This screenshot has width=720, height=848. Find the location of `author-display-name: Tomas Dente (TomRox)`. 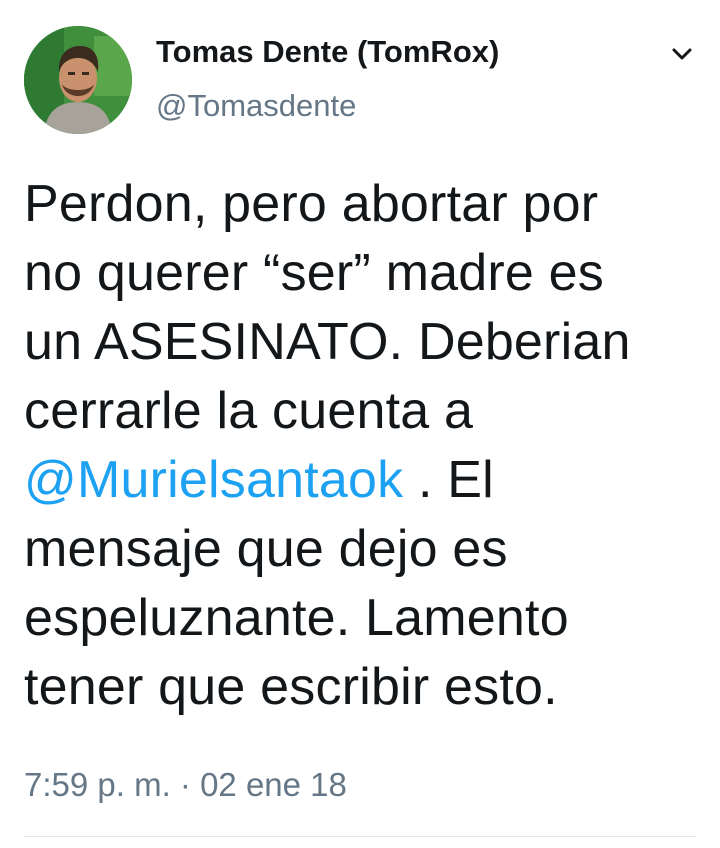

author-display-name: Tomas Dente (TomRox) is located at coordinates (327, 52).